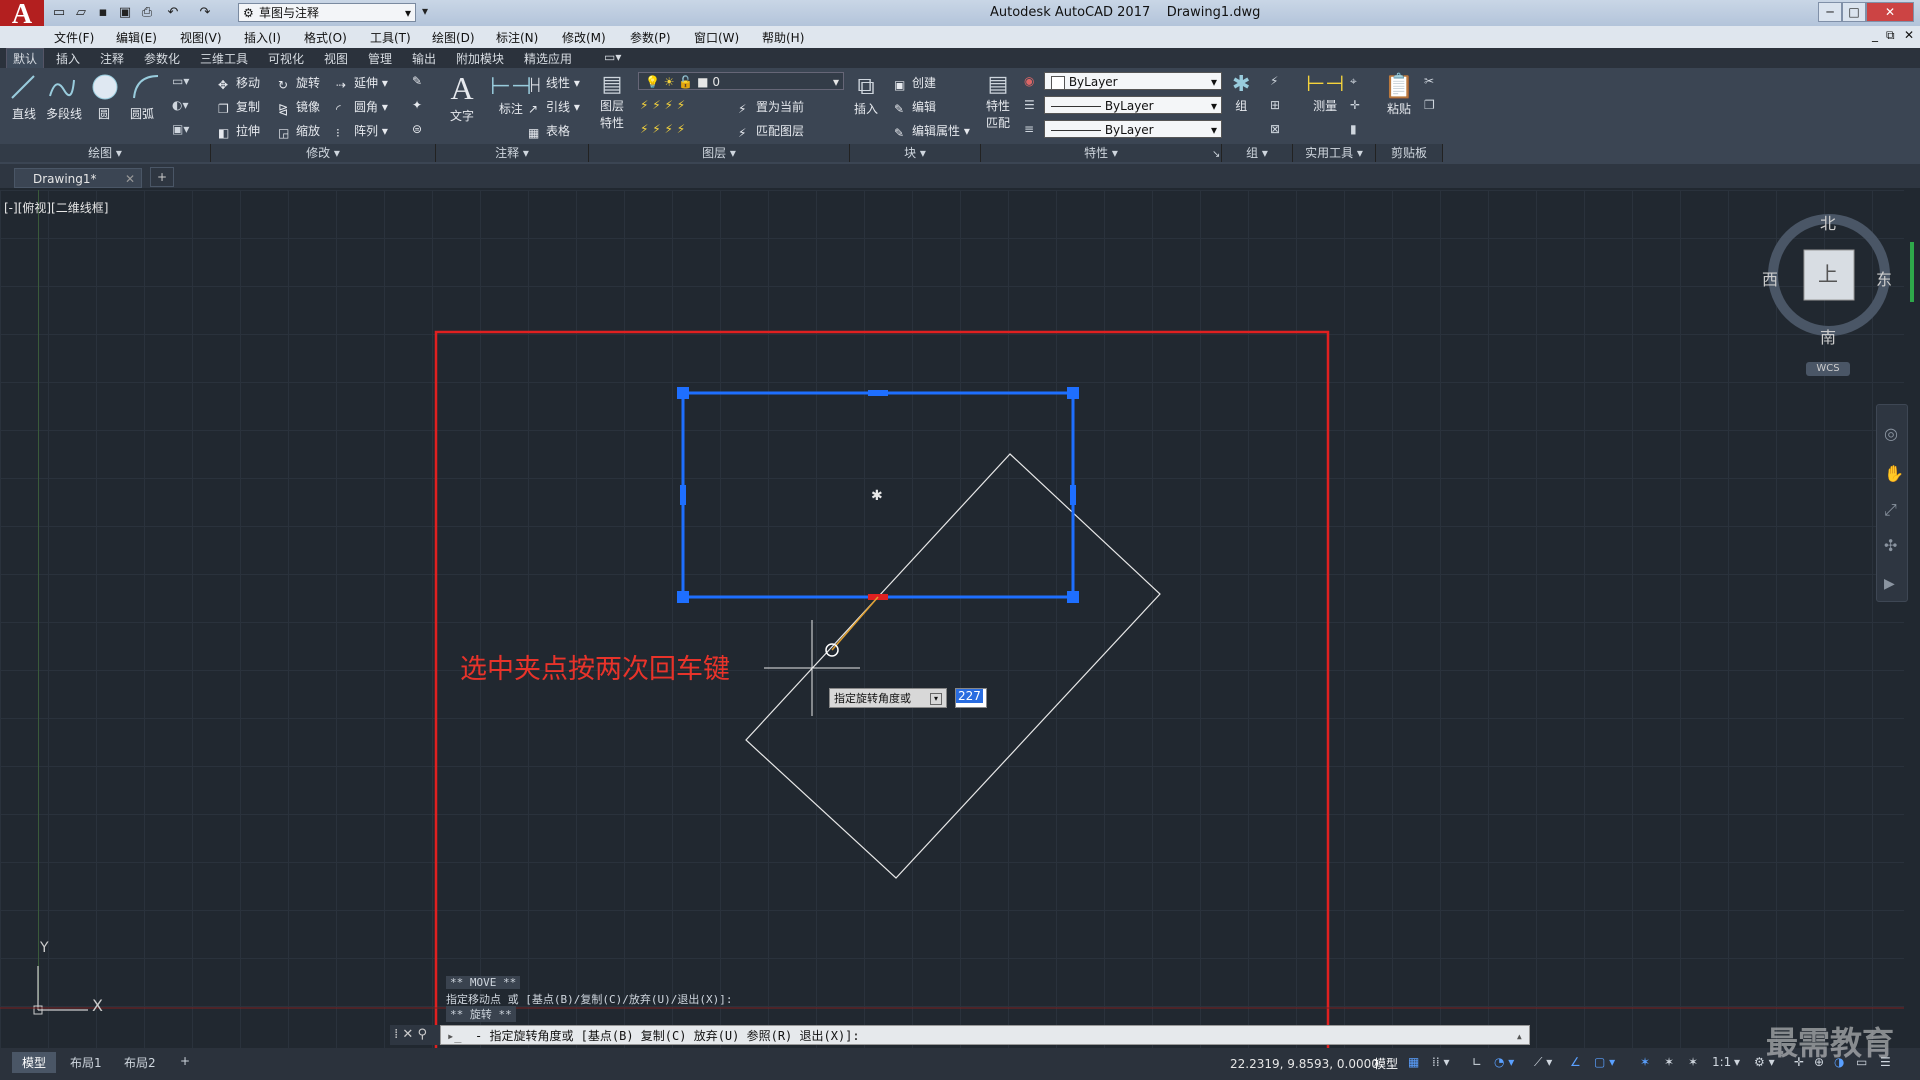  What do you see at coordinates (584, 37) in the screenshot?
I see `menu-modify: 修改(M)` at bounding box center [584, 37].